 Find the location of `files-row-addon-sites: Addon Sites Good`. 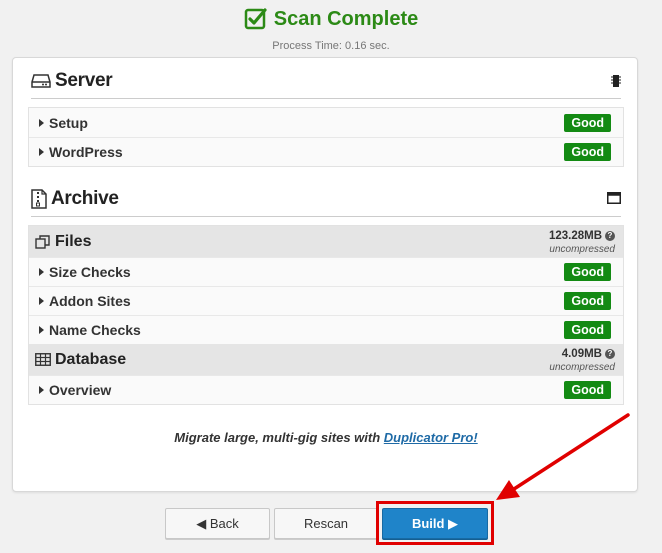

files-row-addon-sites: Addon Sites Good is located at coordinates (326, 300).